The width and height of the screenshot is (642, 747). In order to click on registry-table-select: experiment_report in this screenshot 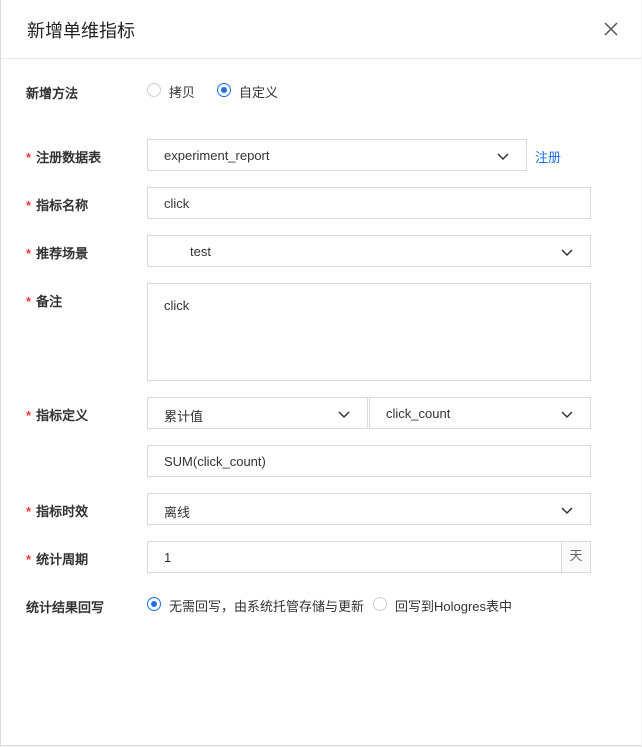, I will do `click(337, 155)`.